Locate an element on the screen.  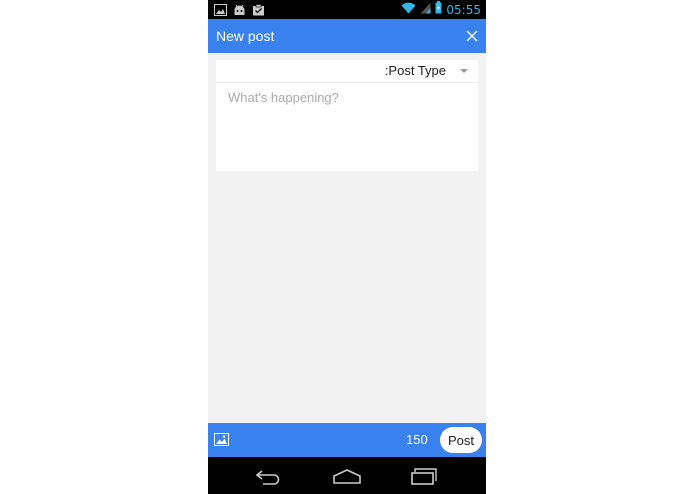
signal-icon is located at coordinates (425, 10).